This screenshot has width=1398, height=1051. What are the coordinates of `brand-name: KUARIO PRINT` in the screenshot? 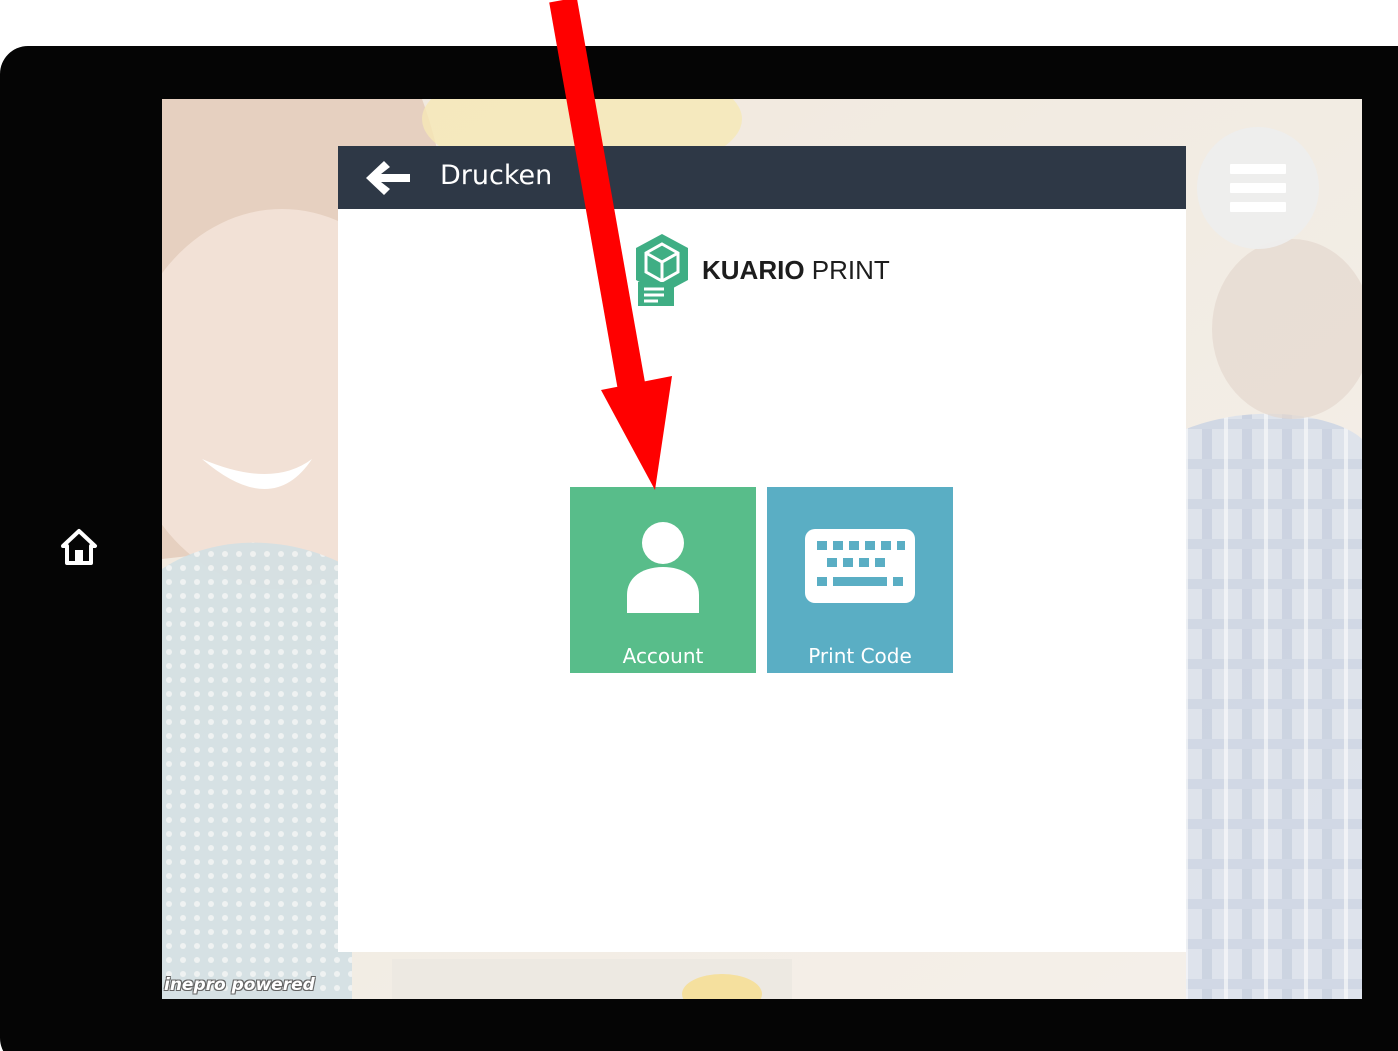 It's located at (796, 269).